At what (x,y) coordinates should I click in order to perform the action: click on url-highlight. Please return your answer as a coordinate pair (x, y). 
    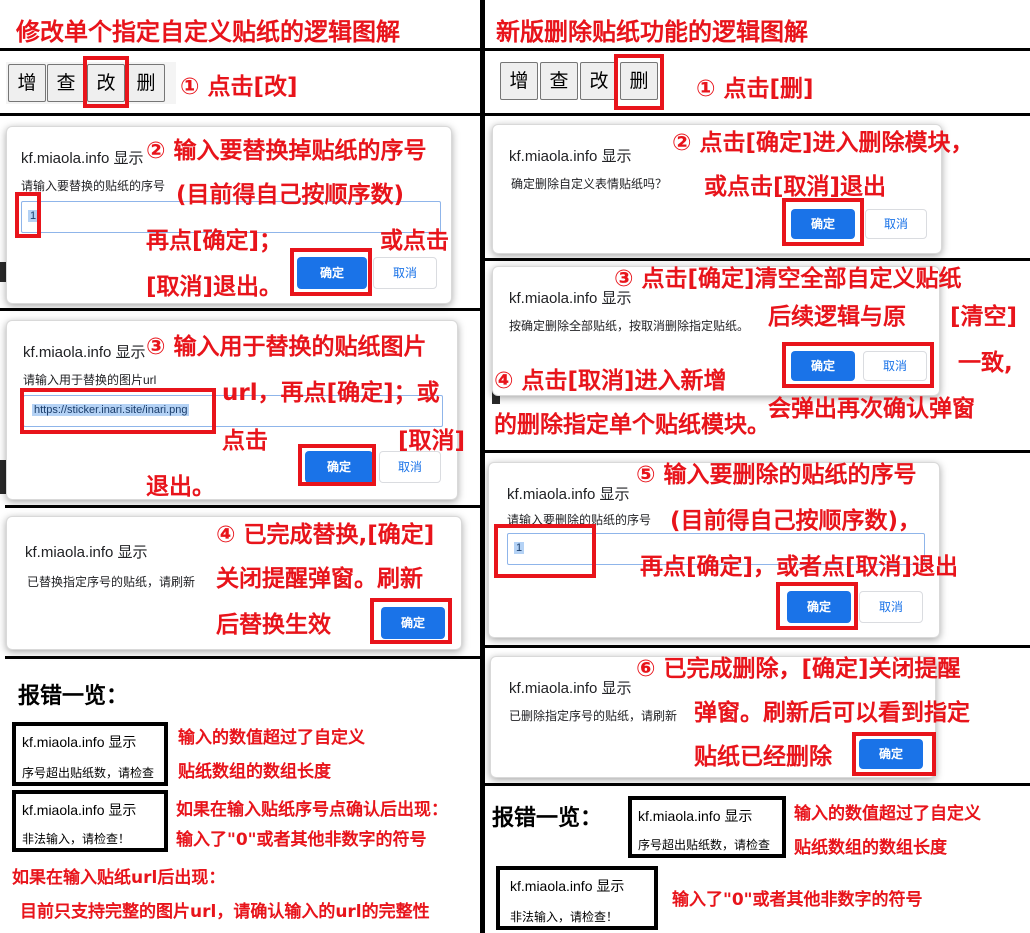
    Looking at the image, I should click on (118, 411).